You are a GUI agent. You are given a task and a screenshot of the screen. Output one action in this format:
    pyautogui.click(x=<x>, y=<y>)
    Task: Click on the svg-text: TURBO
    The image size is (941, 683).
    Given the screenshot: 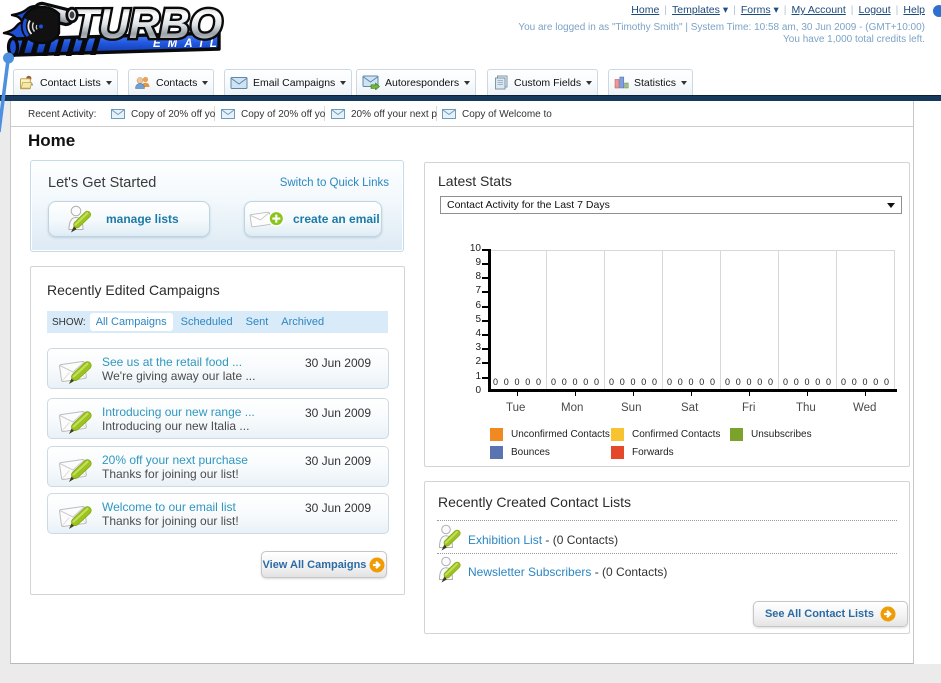 What is the action you would take?
    pyautogui.click(x=147, y=23)
    